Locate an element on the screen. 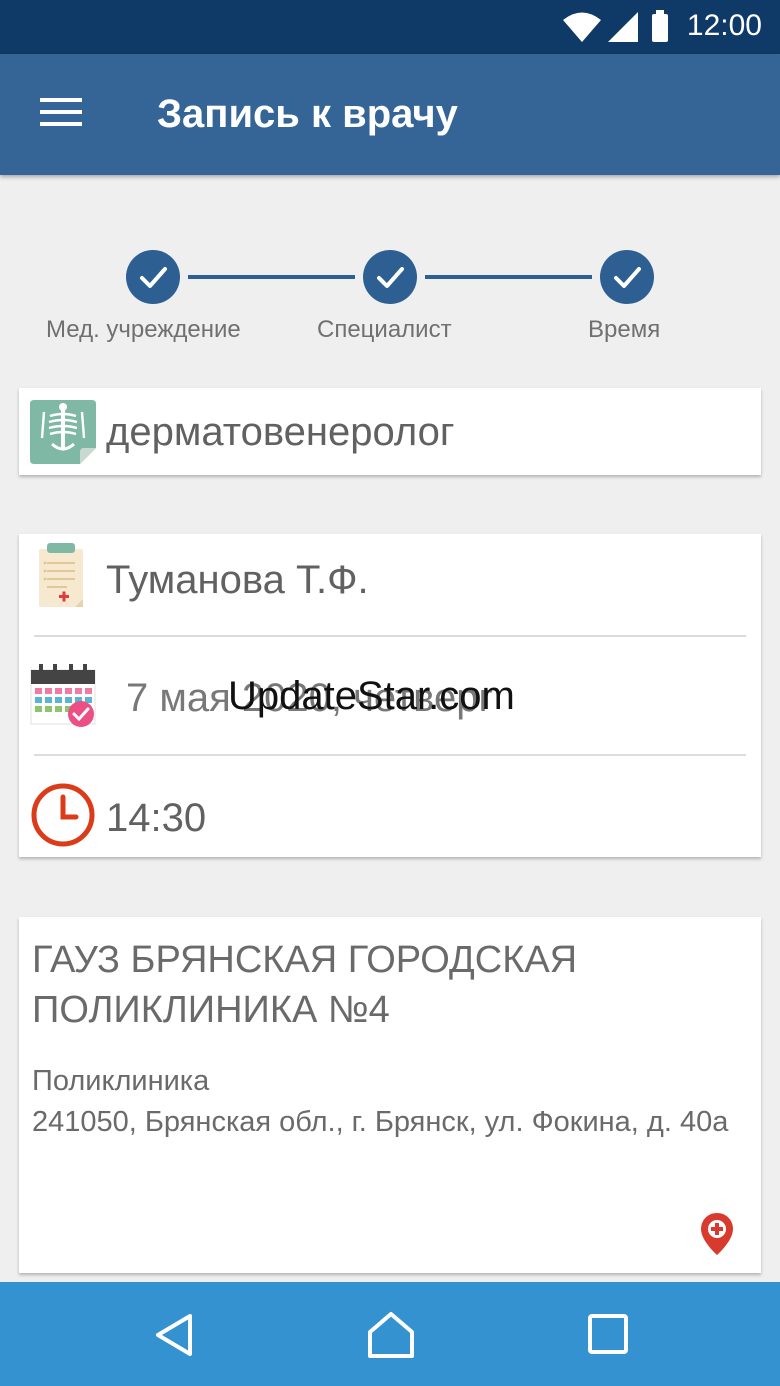  clock-icon is located at coordinates (63, 815).